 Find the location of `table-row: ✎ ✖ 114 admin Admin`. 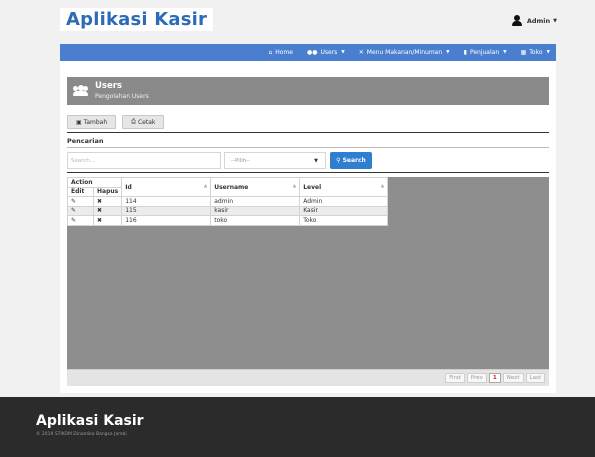

table-row: ✎ ✖ 114 admin Admin is located at coordinates (228, 201).